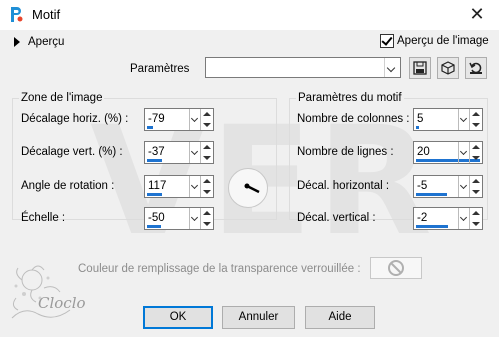 The width and height of the screenshot is (499, 337). Describe the element at coordinates (179, 119) in the screenshot. I see `horizontal-offset-spinner: -79` at that location.